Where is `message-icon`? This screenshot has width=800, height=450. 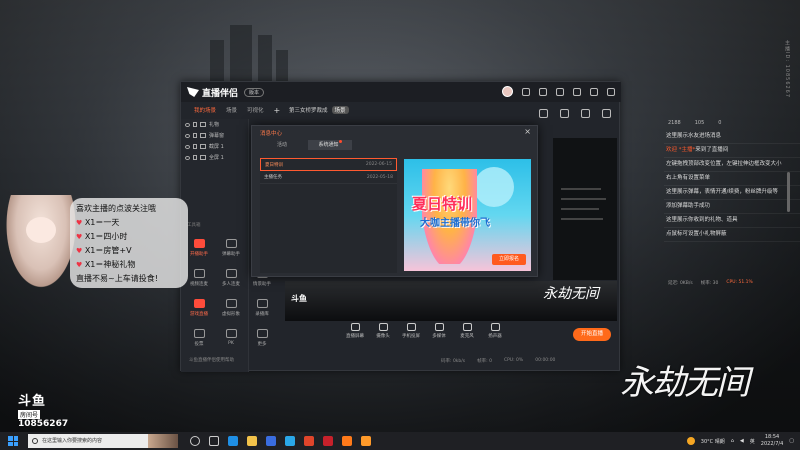
message-icon is located at coordinates (526, 91).